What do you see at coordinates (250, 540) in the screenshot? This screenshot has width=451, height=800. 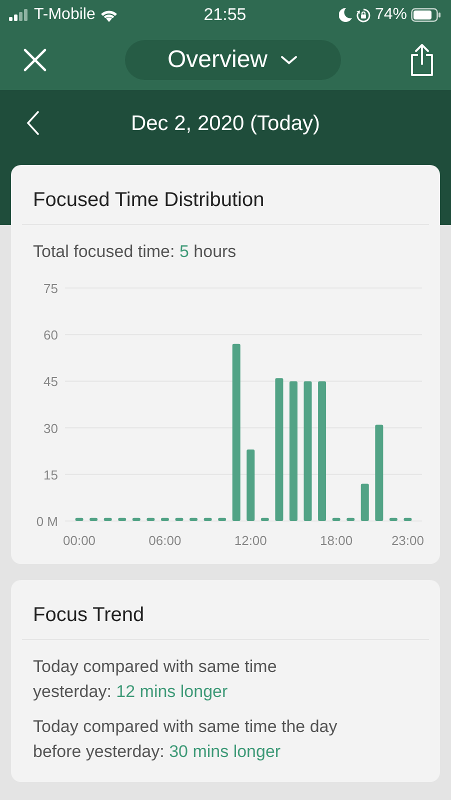 I see `axis-tick-label: 12:00` at bounding box center [250, 540].